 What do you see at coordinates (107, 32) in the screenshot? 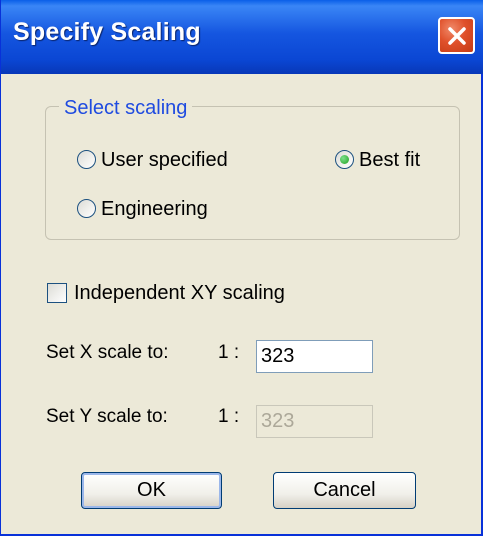
I see `window-title: Specify Scaling` at bounding box center [107, 32].